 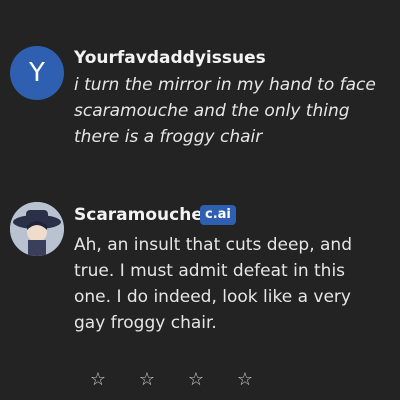 What do you see at coordinates (218, 215) in the screenshot?
I see `cai-badge: c.ai` at bounding box center [218, 215].